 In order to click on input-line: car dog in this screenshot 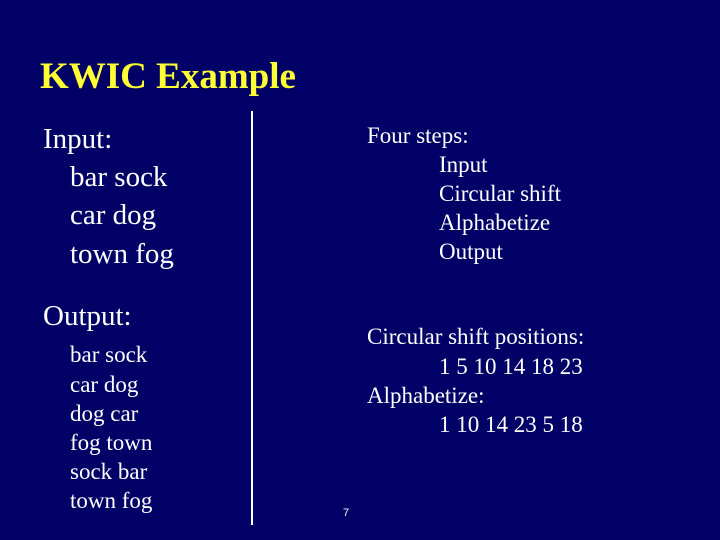, I will do `click(113, 215)`.